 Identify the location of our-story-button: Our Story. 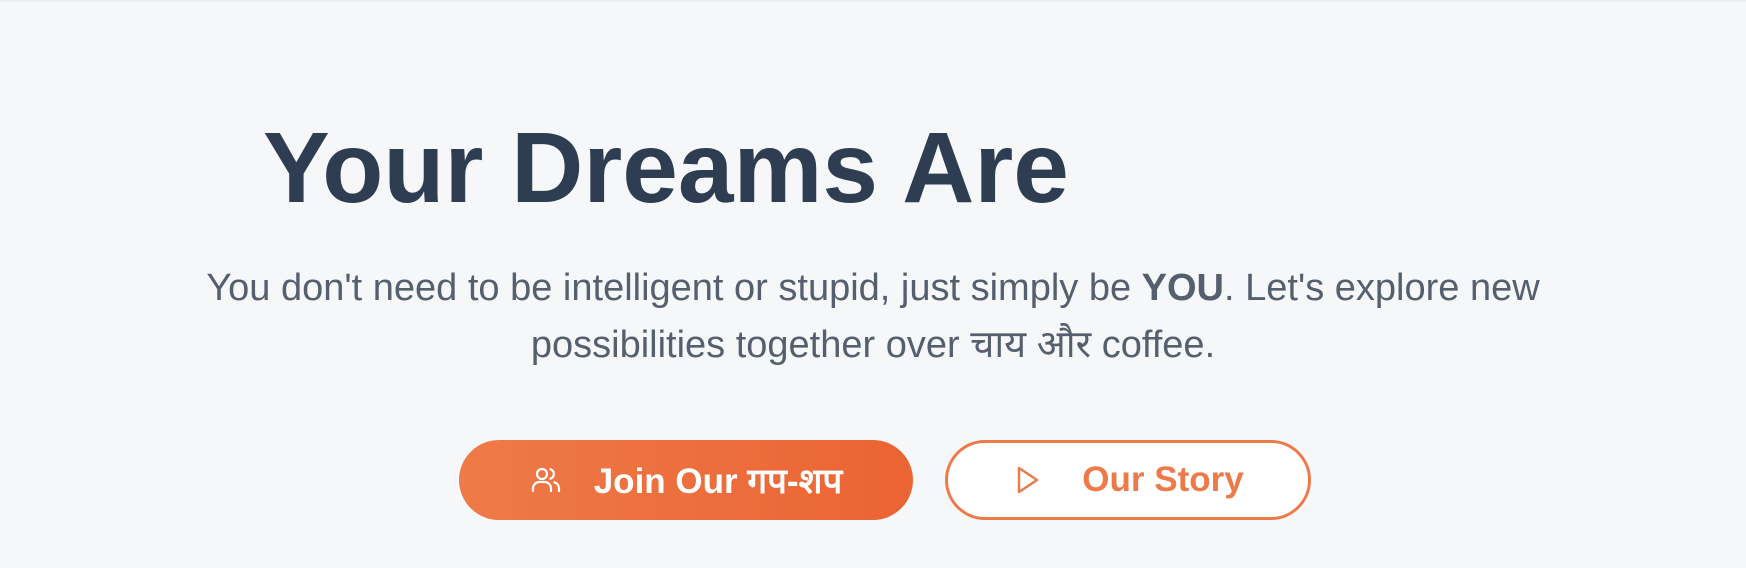
(1128, 480).